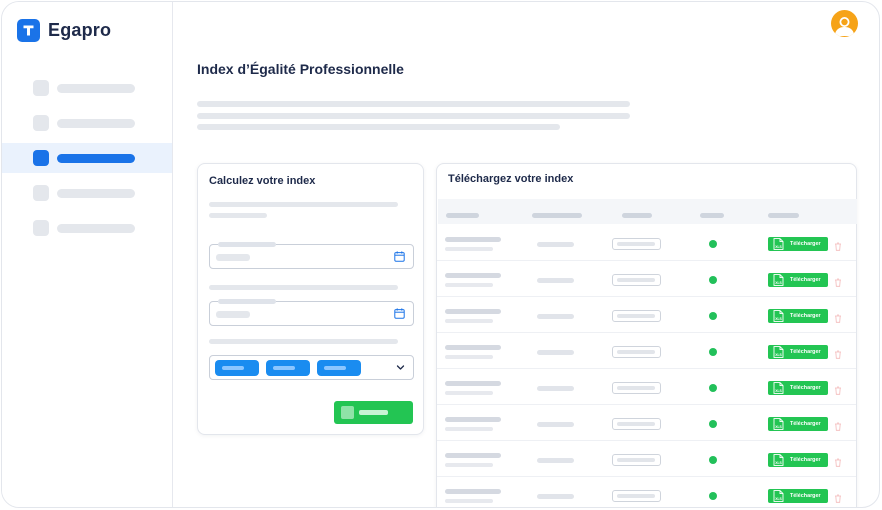  I want to click on table-header, so click(647, 211).